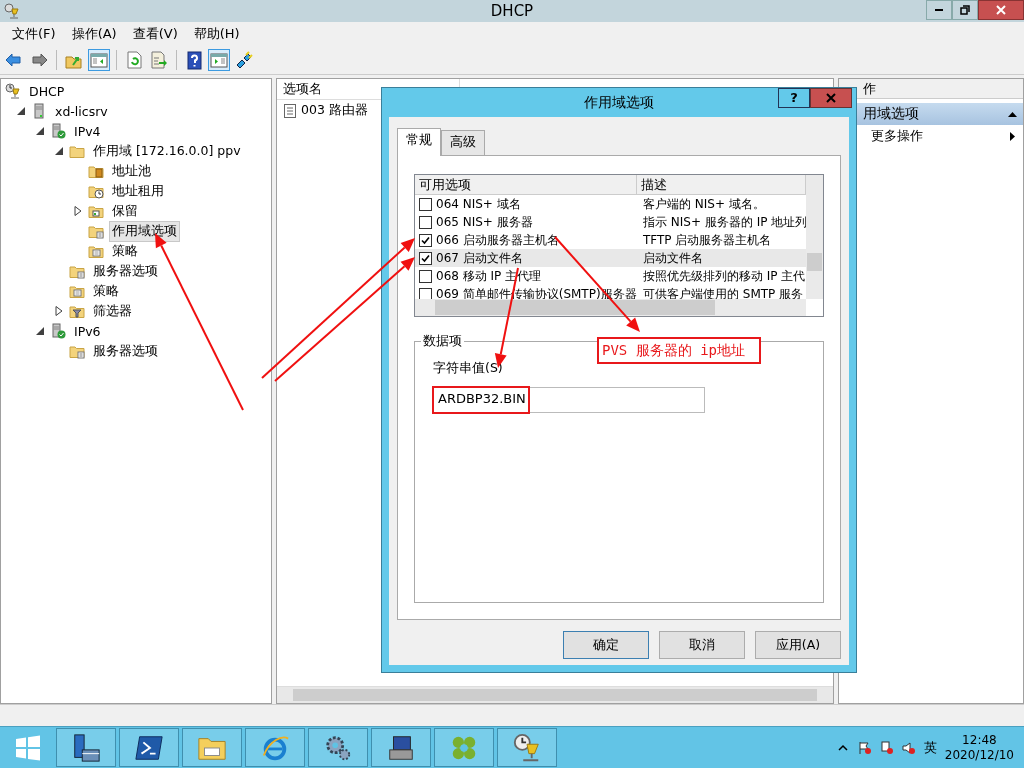 The image size is (1024, 768). Describe the element at coordinates (47, 91) in the screenshot. I see `tree-item: DHCP` at that location.